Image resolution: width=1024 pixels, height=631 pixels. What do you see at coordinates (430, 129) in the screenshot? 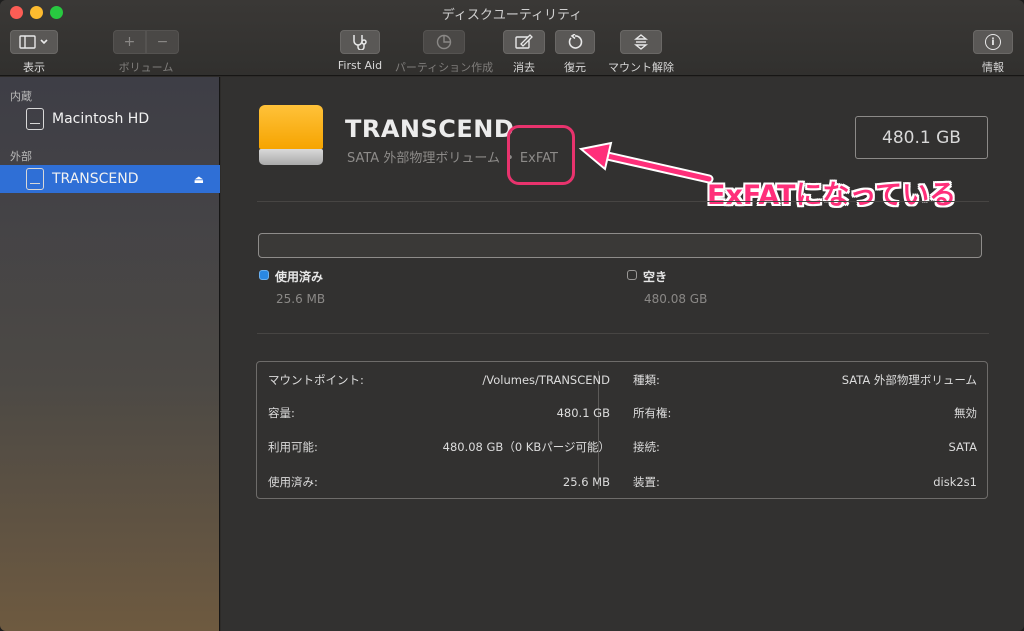
I see `volume-name: TRANSCEND` at bounding box center [430, 129].